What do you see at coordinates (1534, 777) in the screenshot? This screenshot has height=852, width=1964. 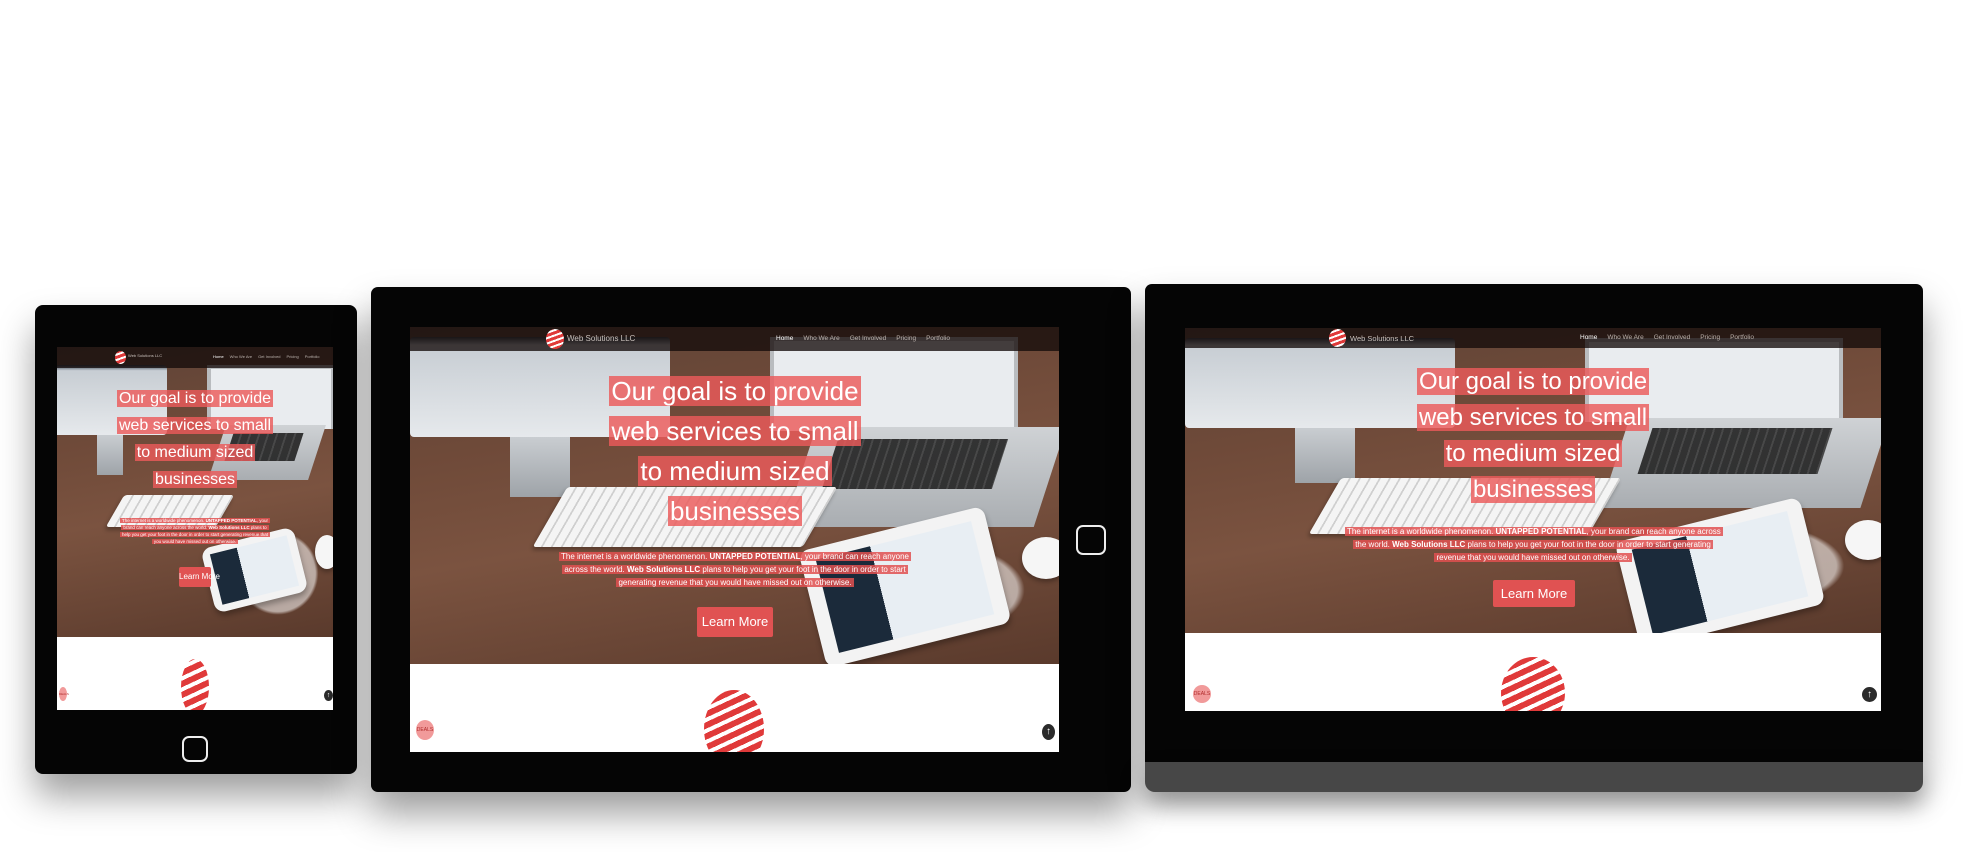 I see `laptop-base-lip` at bounding box center [1534, 777].